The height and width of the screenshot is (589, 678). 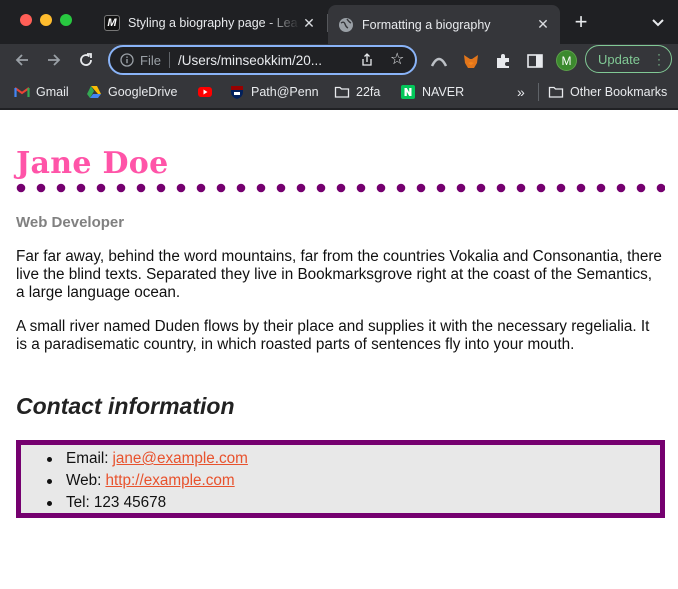 I want to click on arrow-right-icon, so click(x=54, y=60).